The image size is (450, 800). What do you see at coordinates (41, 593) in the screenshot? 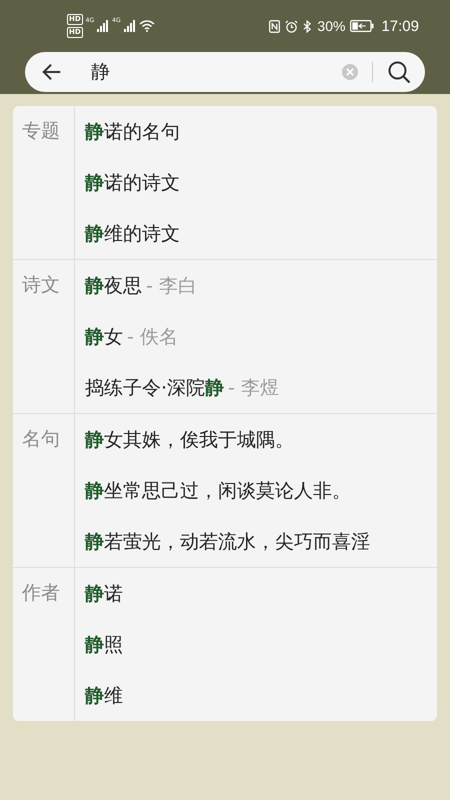
I see `section-label: 作者` at bounding box center [41, 593].